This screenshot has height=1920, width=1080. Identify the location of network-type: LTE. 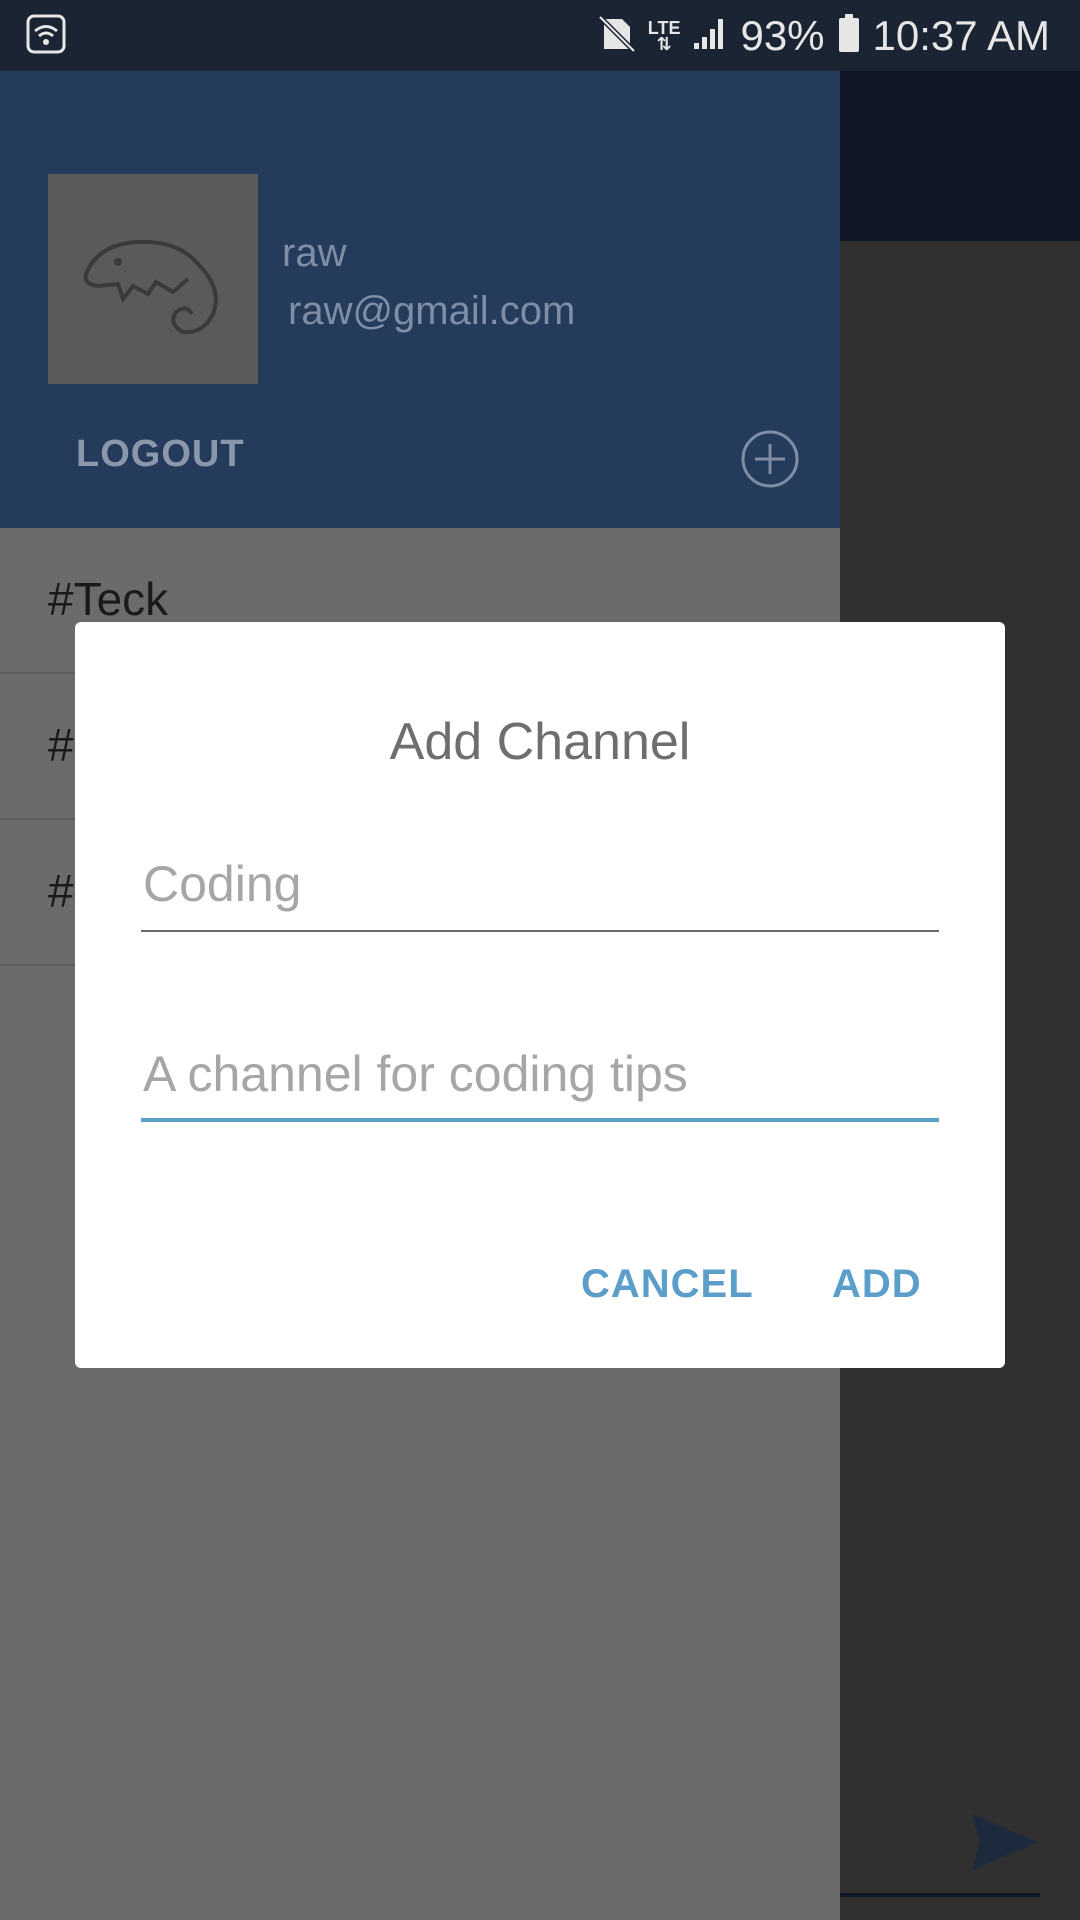
(664, 27).